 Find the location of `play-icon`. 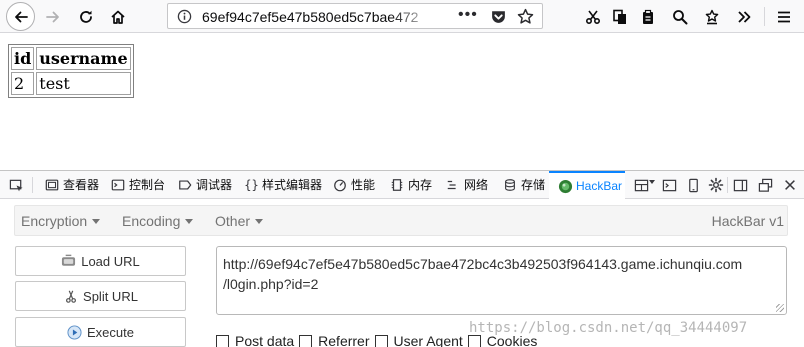

play-icon is located at coordinates (74, 332).